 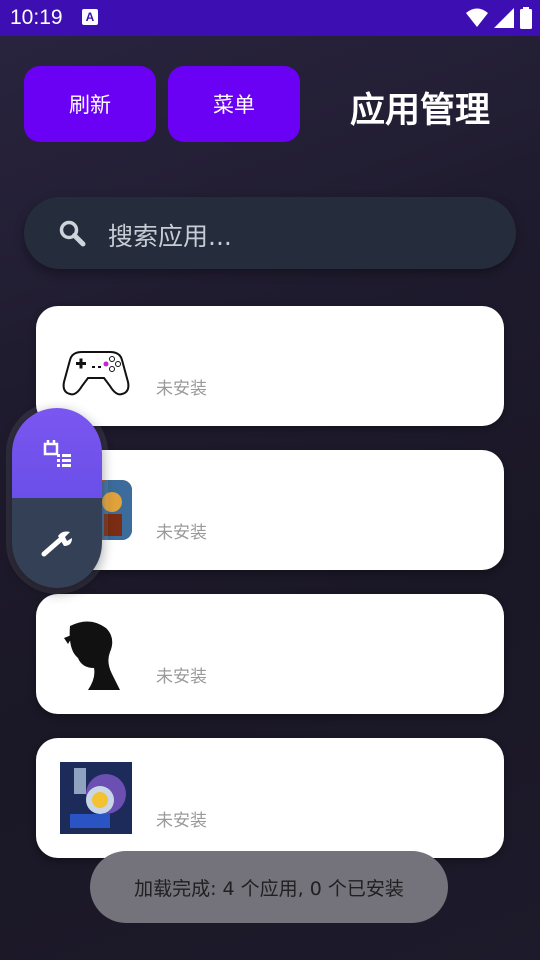 I want to click on search-icon, so click(x=72, y=233).